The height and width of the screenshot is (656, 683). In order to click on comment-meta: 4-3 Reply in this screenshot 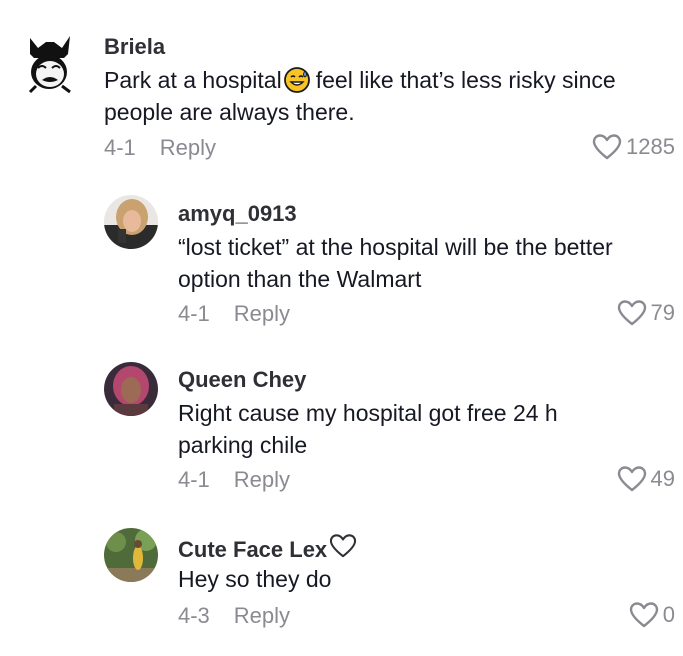, I will do `click(234, 616)`.